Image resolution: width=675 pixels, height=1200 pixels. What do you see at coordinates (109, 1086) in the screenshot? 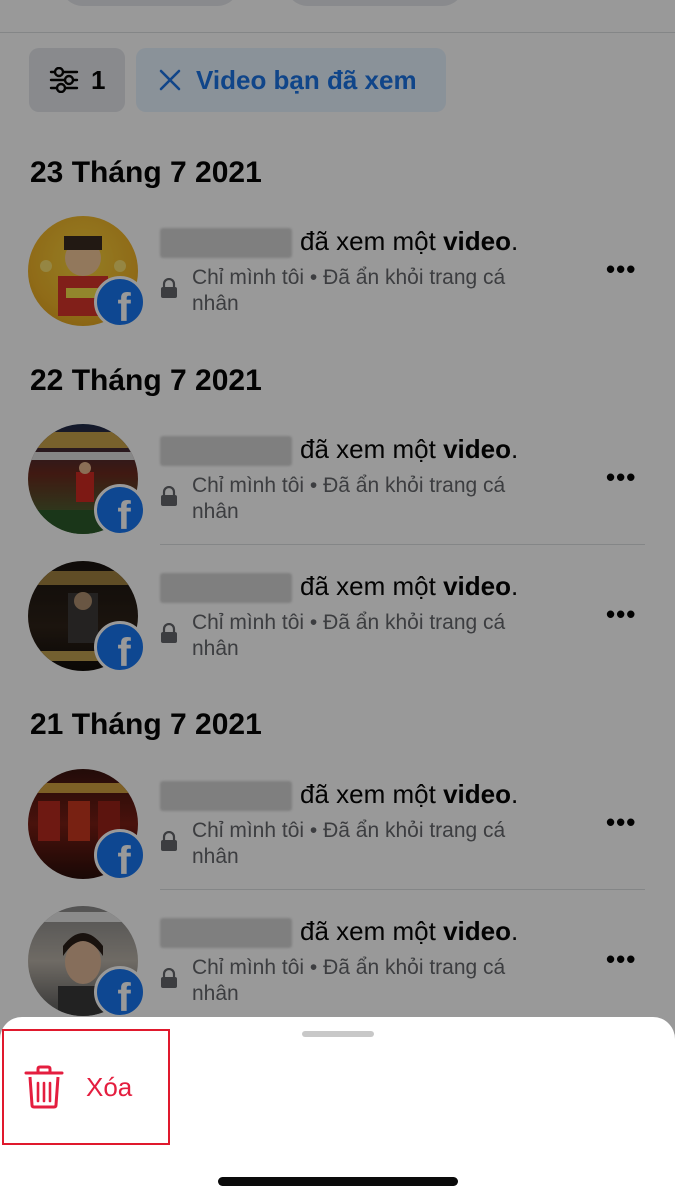
I see `delete-label: Xóa` at bounding box center [109, 1086].